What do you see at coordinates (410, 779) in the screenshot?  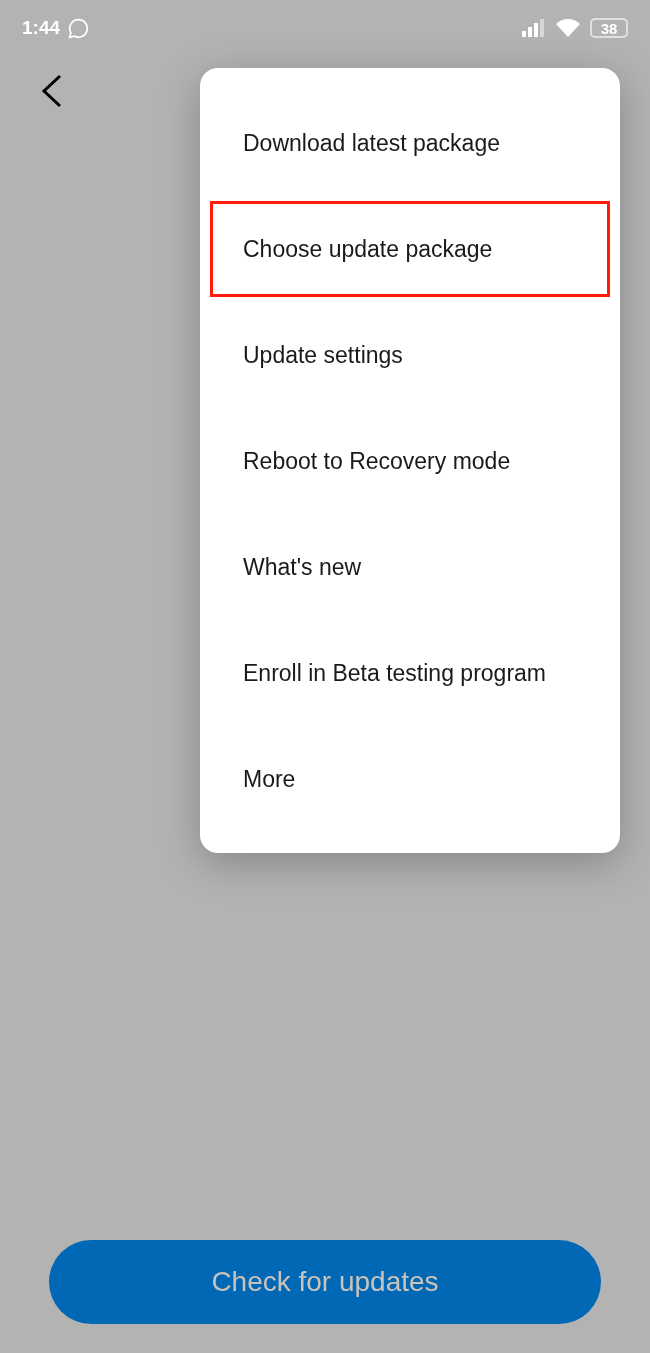 I see `menu-item: More` at bounding box center [410, 779].